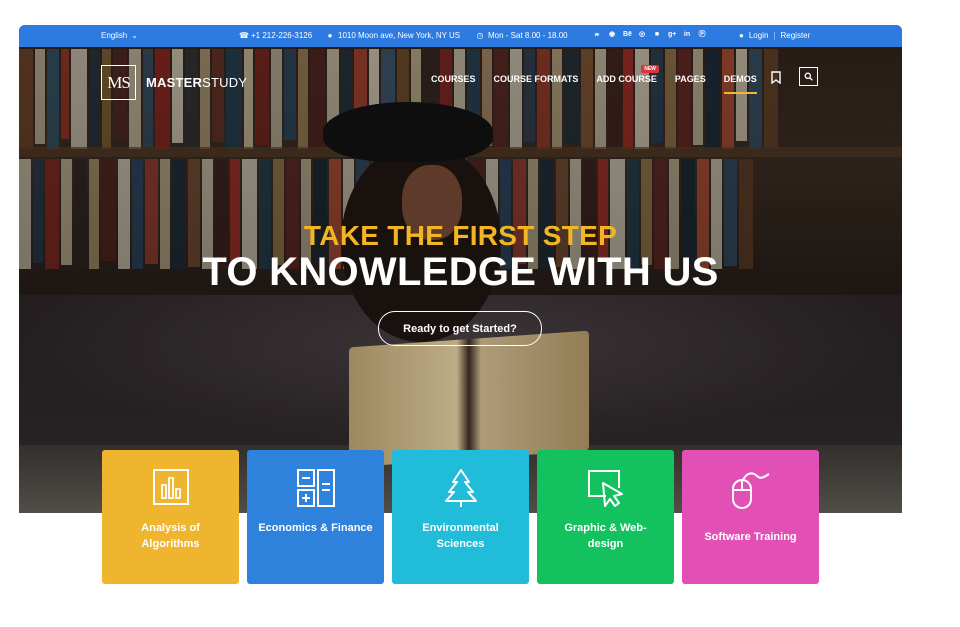 The width and height of the screenshot is (960, 627). What do you see at coordinates (330, 35) in the screenshot?
I see `map-pin-icon: ●` at bounding box center [330, 35].